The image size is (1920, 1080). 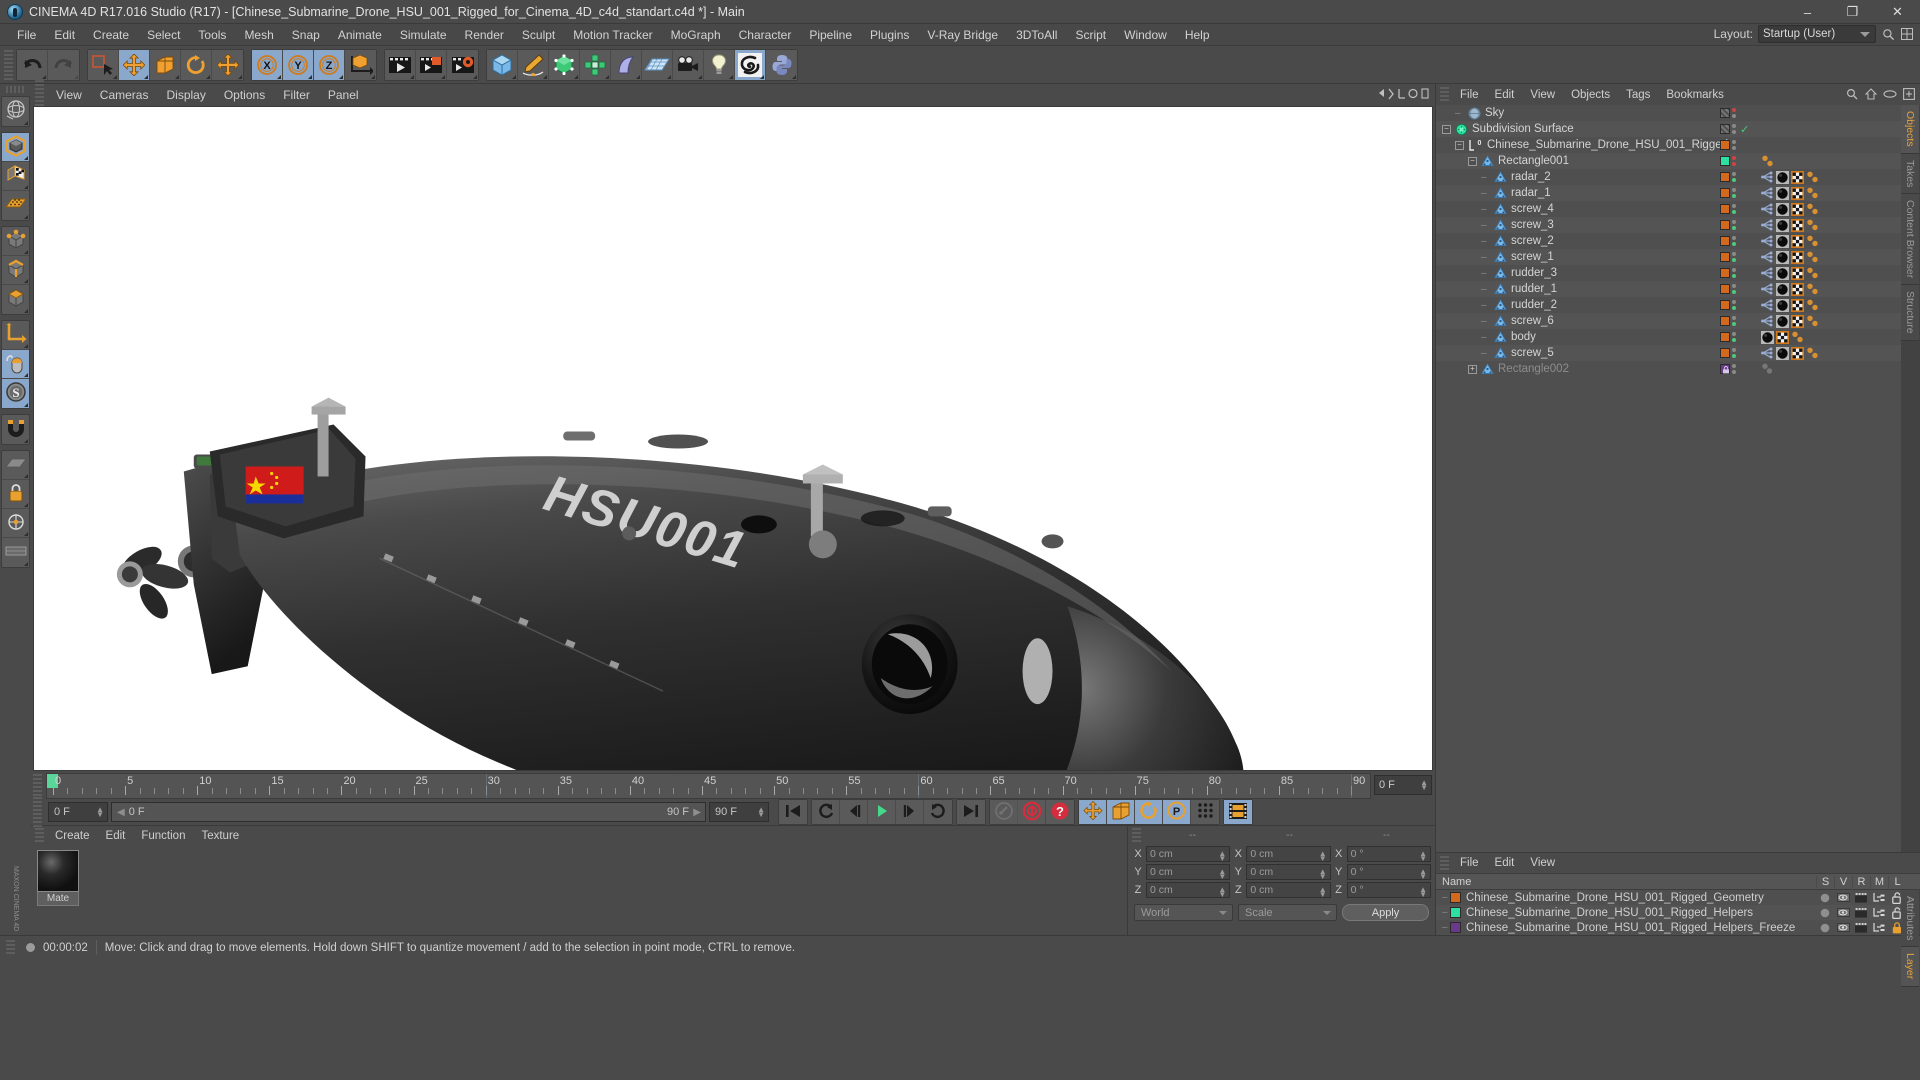 What do you see at coordinates (765, 35) in the screenshot?
I see `menu-character: Character` at bounding box center [765, 35].